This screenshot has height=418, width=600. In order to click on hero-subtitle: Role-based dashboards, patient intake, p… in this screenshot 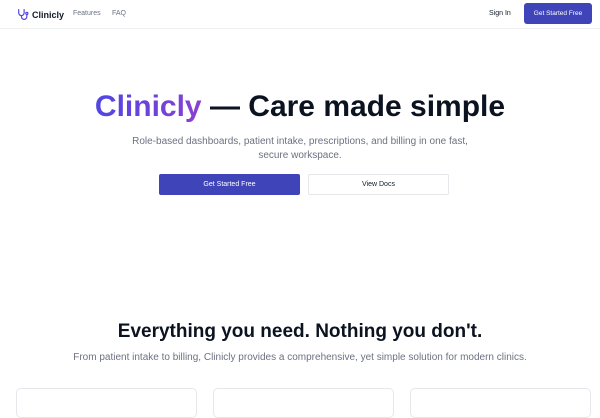, I will do `click(300, 148)`.